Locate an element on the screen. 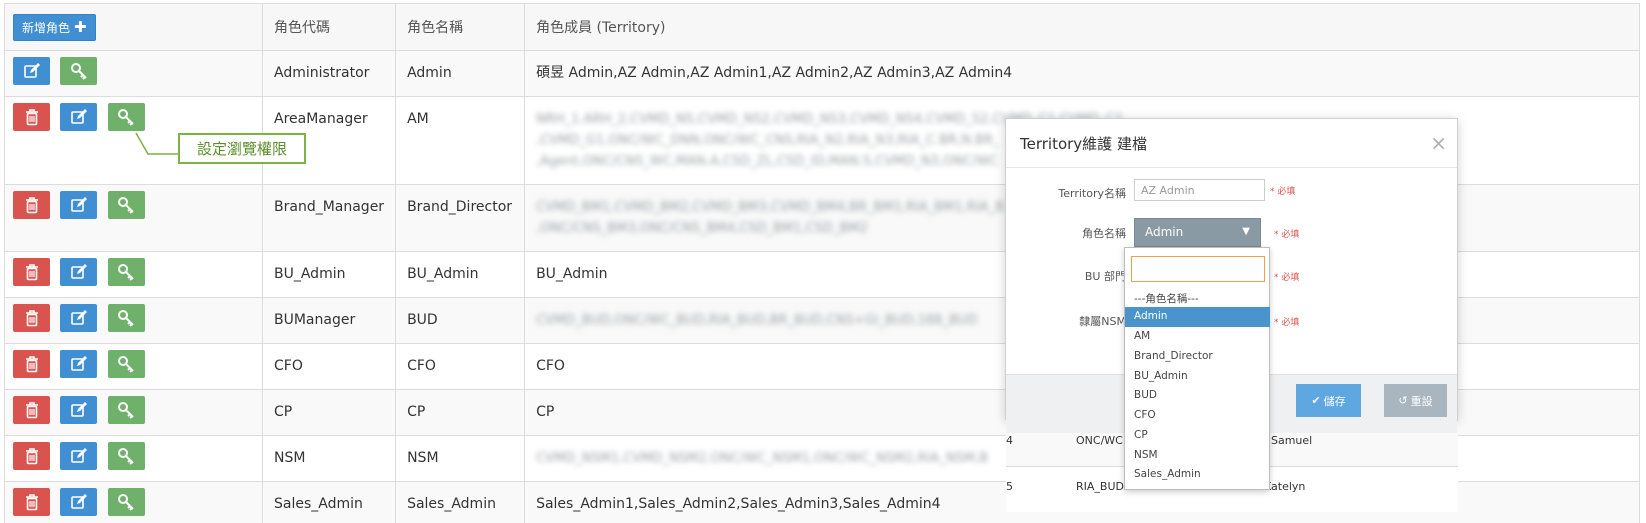 This screenshot has height=523, width=1646. role-name-select: Admin ▼ is located at coordinates (1197, 232).